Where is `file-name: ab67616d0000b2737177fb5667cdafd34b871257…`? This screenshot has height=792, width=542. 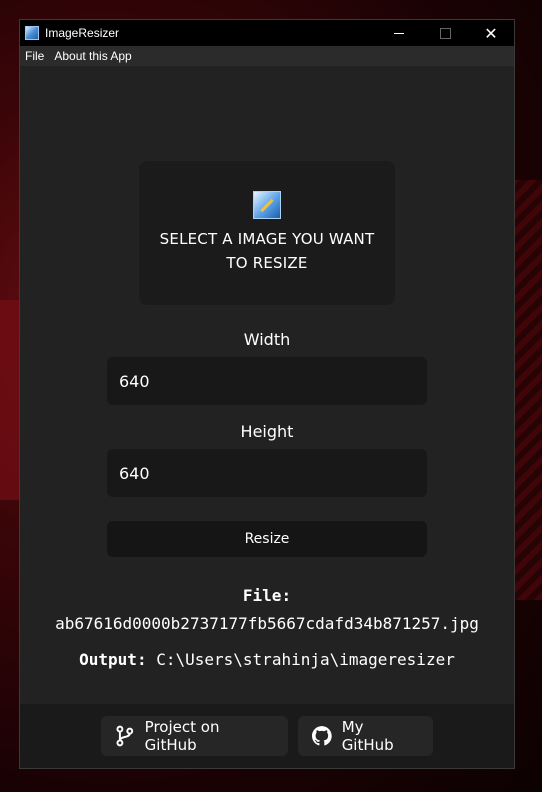
file-name: ab67616d0000b2737177fb5667cdafd34b871257… is located at coordinates (267, 623).